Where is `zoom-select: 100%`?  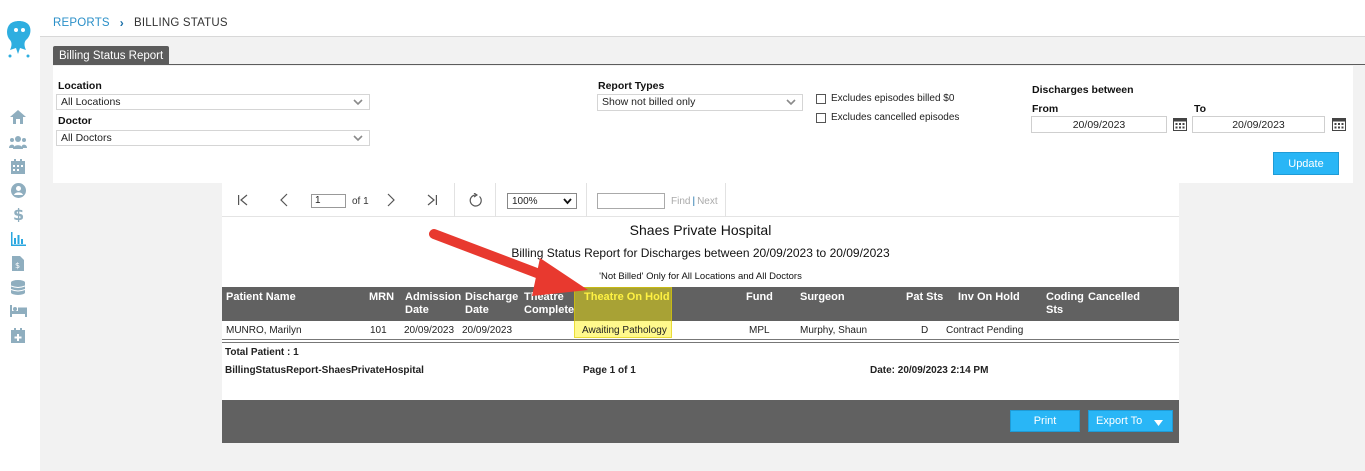 zoom-select: 100% is located at coordinates (542, 201).